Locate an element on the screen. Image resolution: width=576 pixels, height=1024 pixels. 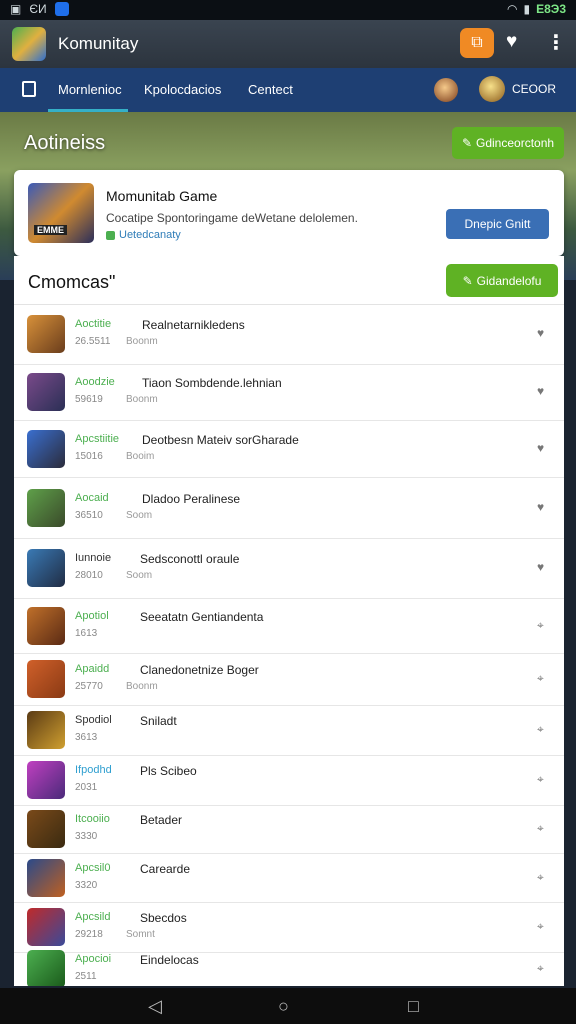
game-name: Momunitab Game is located at coordinates (162, 196).